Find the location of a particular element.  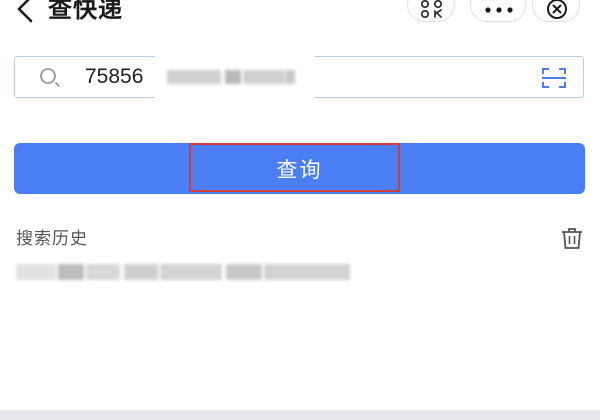

more-button is located at coordinates (498, 11).